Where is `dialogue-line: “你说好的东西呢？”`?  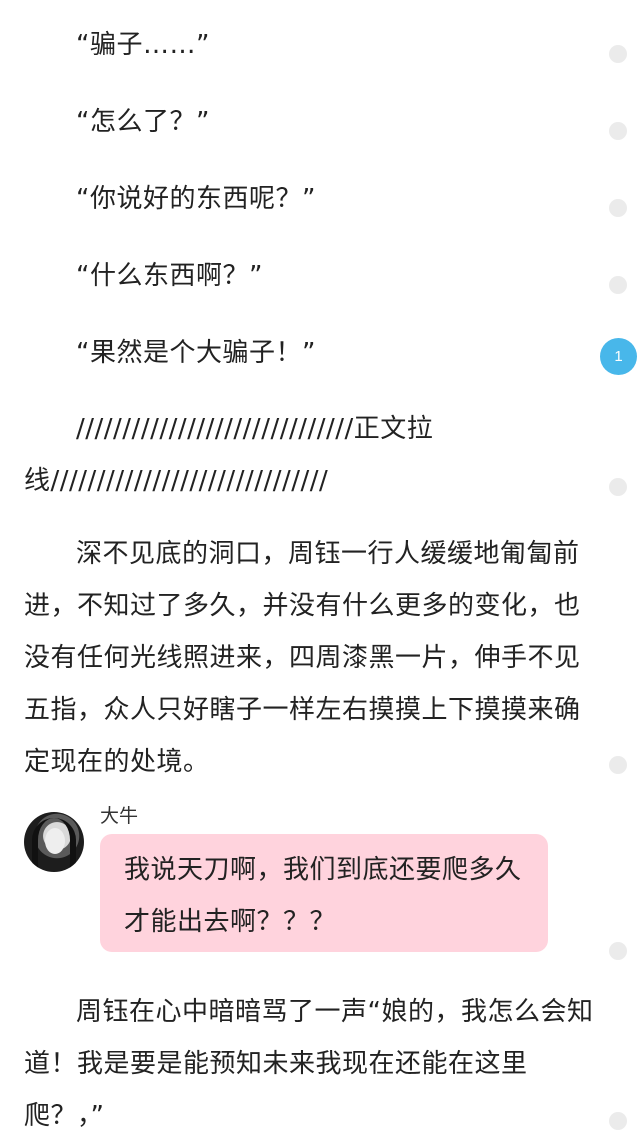 dialogue-line: “你说好的东西呢？” is located at coordinates (196, 199).